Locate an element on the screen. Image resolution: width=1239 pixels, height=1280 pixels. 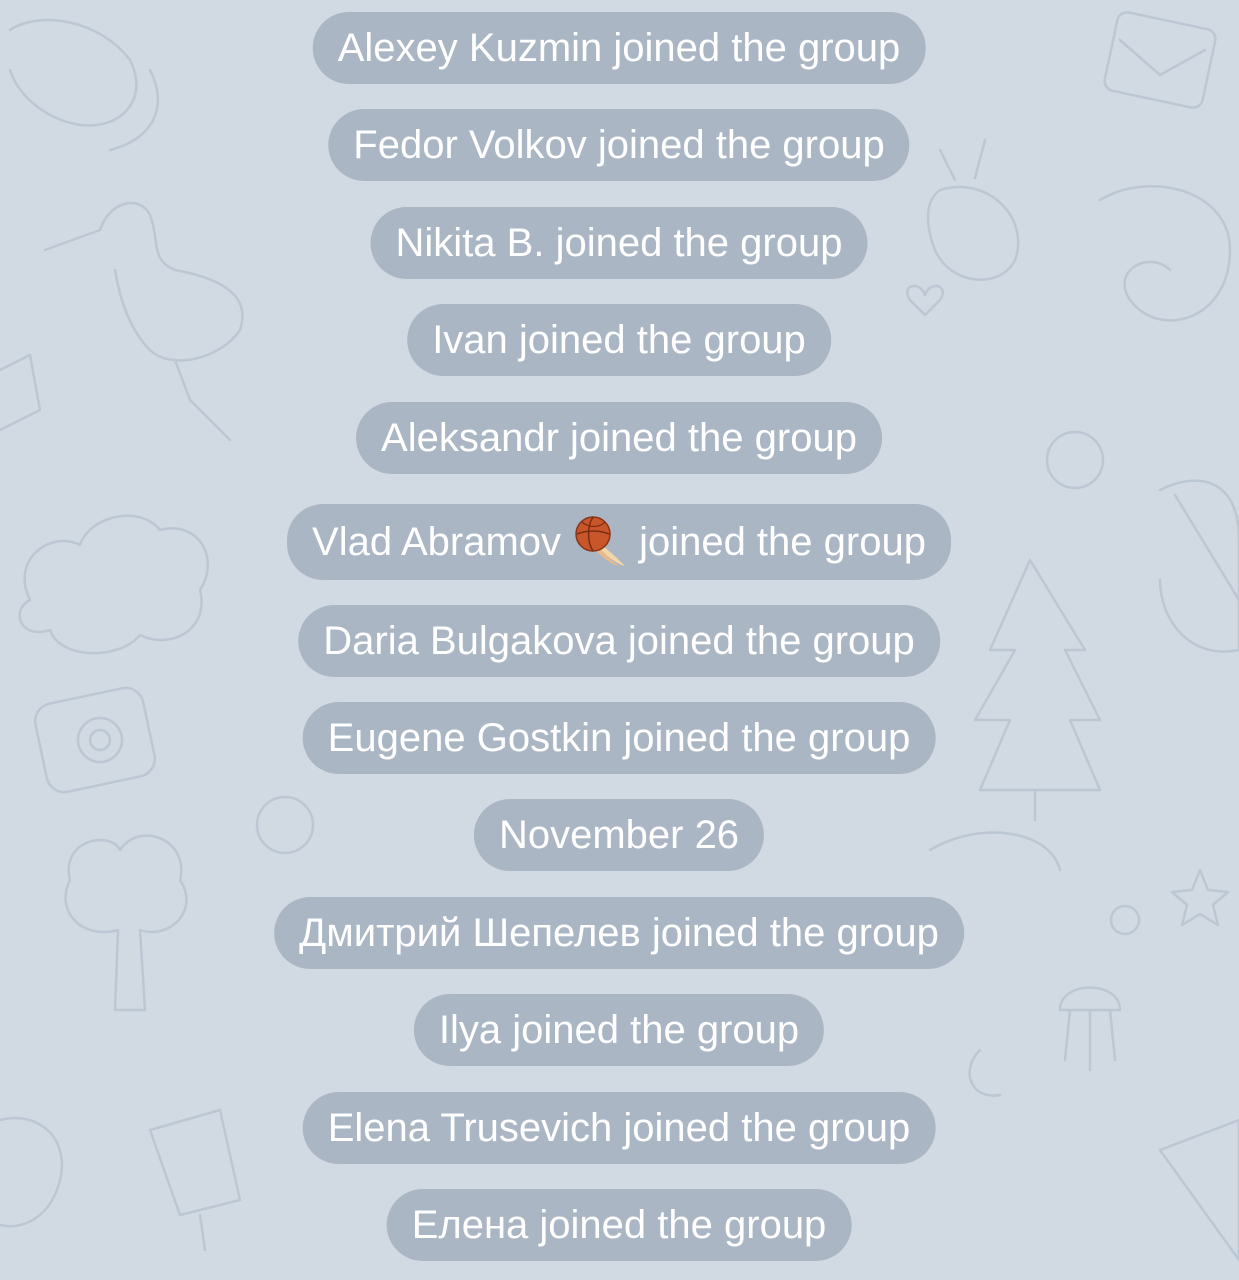
service-message: Daria Bulgakova joined the group is located at coordinates (619, 641).